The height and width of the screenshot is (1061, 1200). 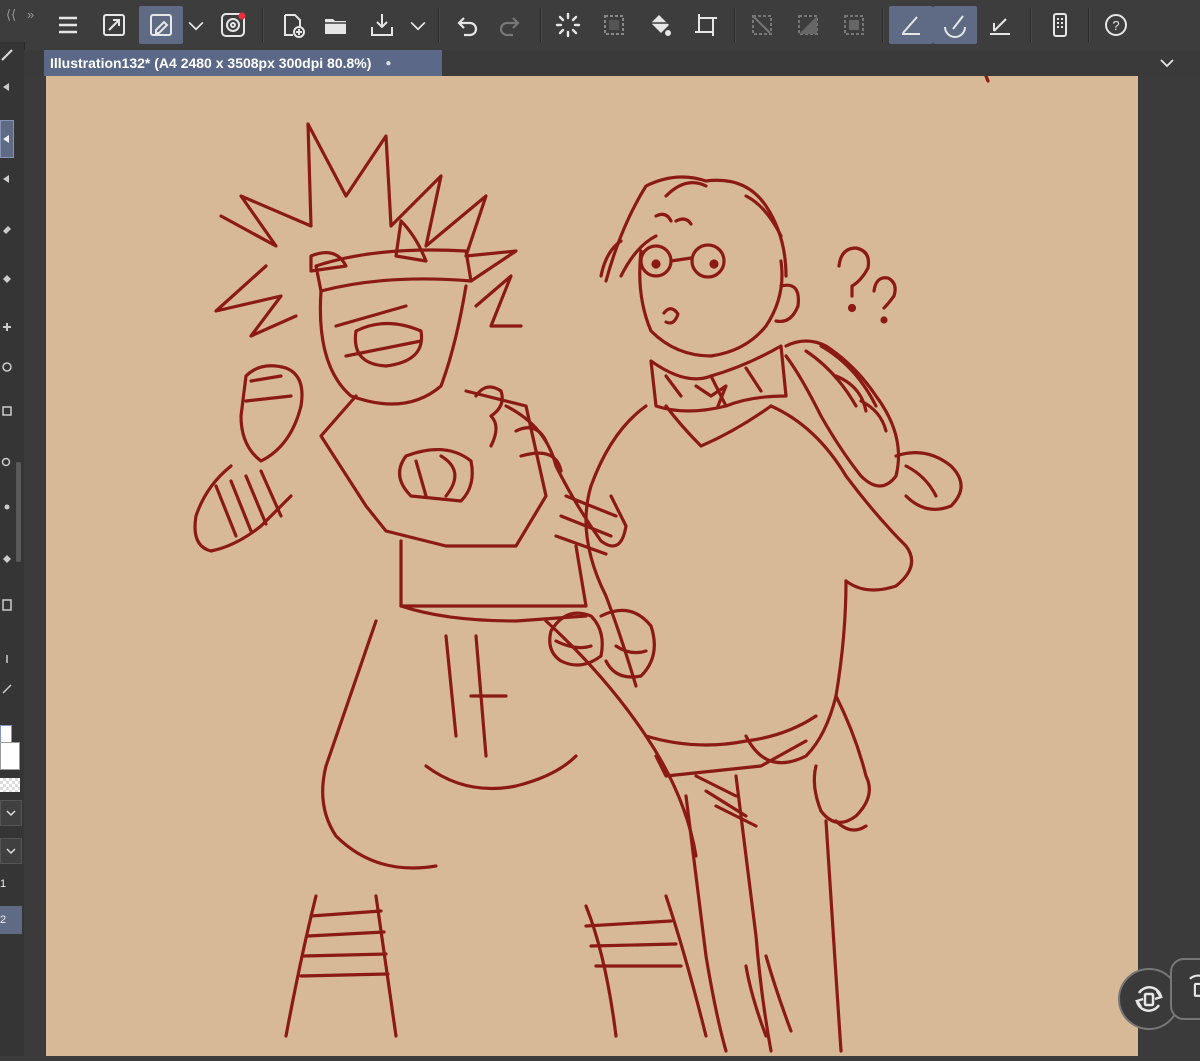 What do you see at coordinates (11, 920) in the screenshot?
I see `layer-number-selected: 2` at bounding box center [11, 920].